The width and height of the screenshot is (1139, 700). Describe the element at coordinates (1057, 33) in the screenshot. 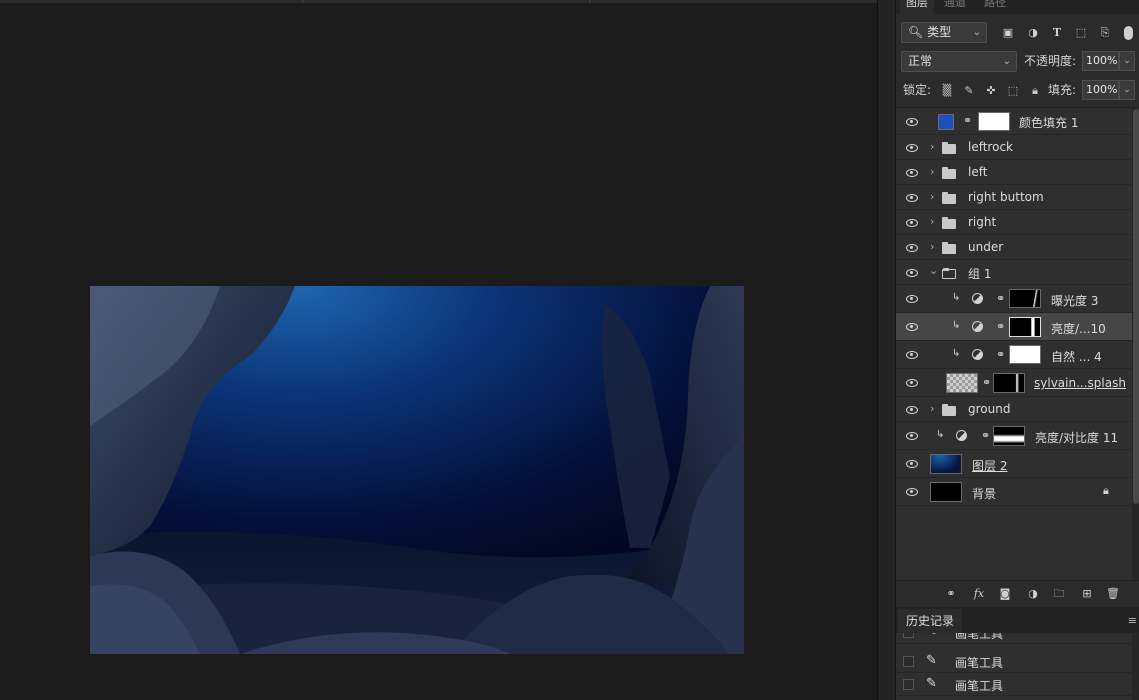

I see `type-filter-icon: T` at that location.